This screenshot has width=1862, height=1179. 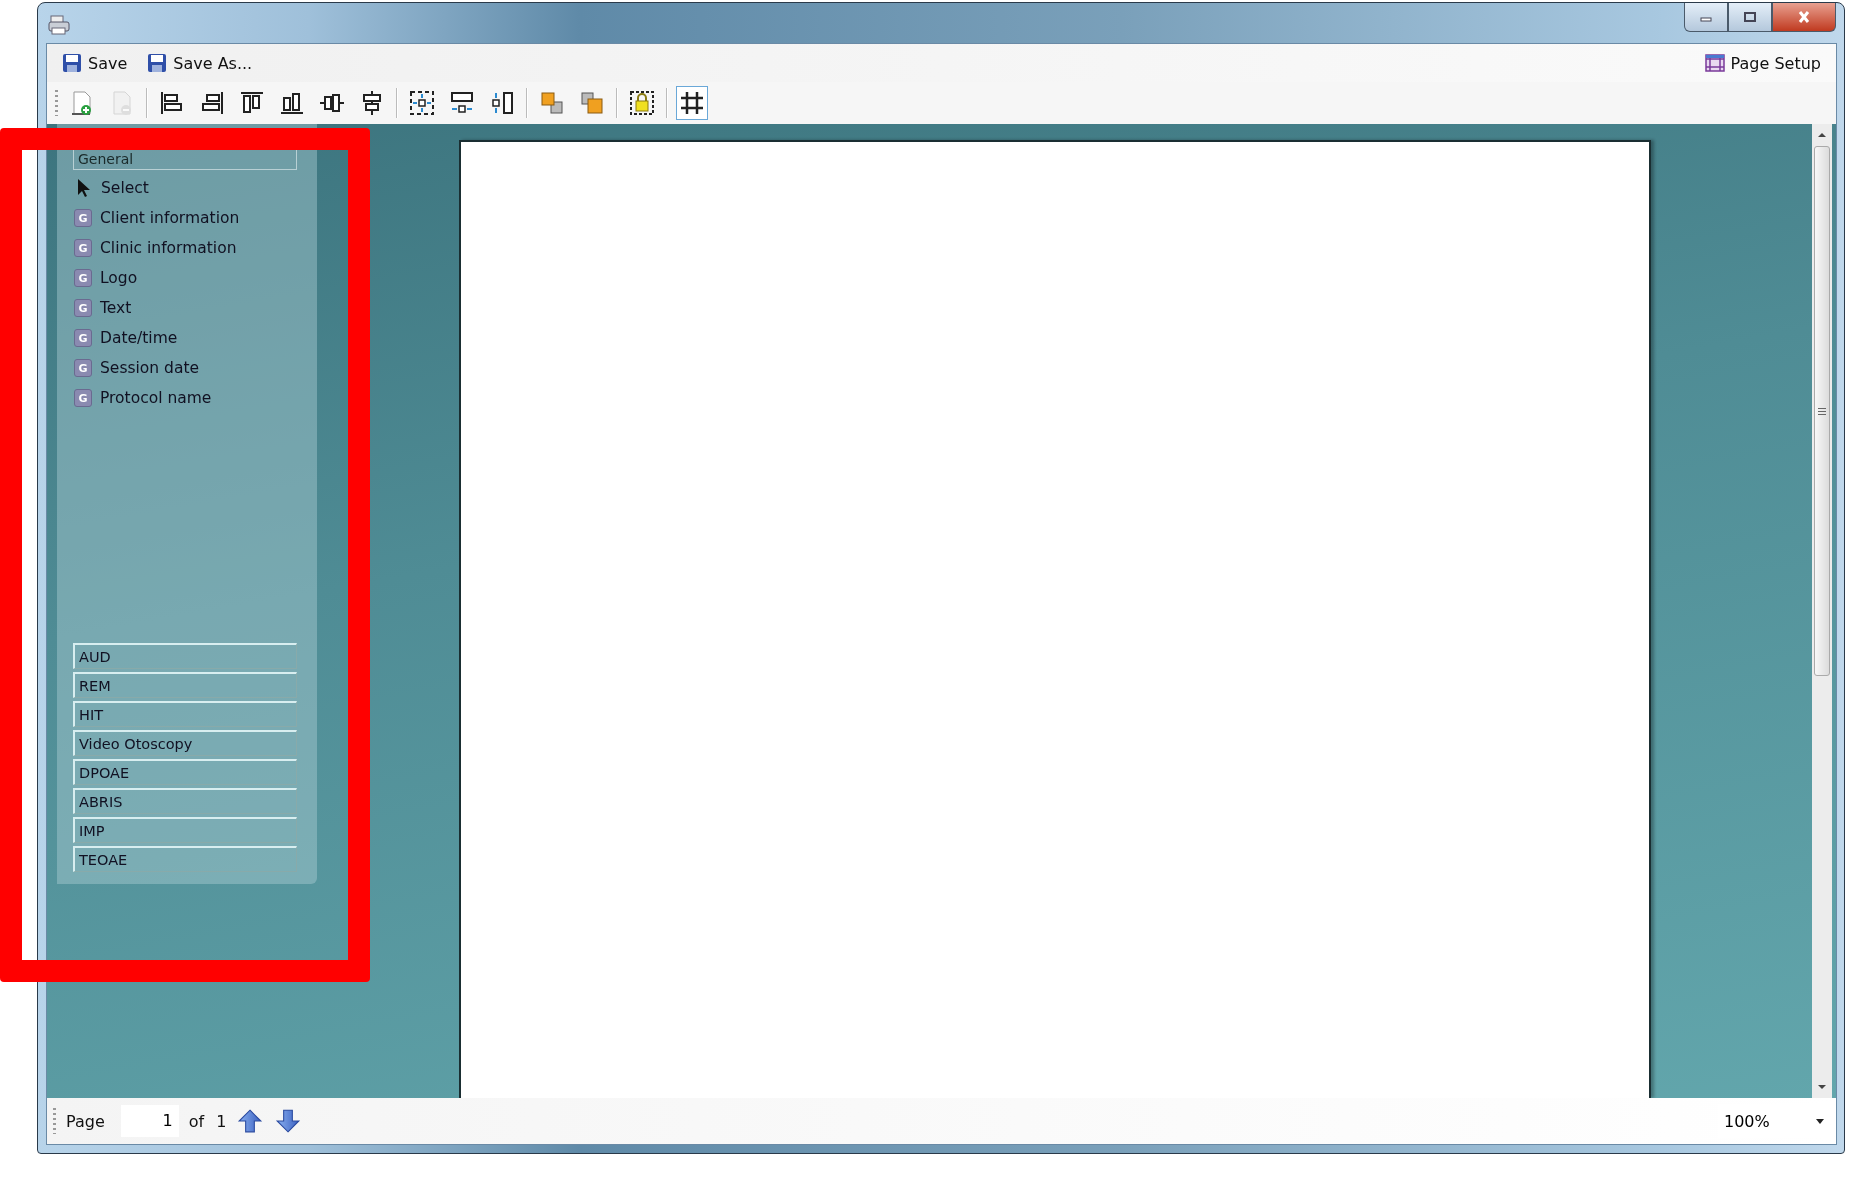 What do you see at coordinates (1822, 135) in the screenshot?
I see `scroll-up-icon` at bounding box center [1822, 135].